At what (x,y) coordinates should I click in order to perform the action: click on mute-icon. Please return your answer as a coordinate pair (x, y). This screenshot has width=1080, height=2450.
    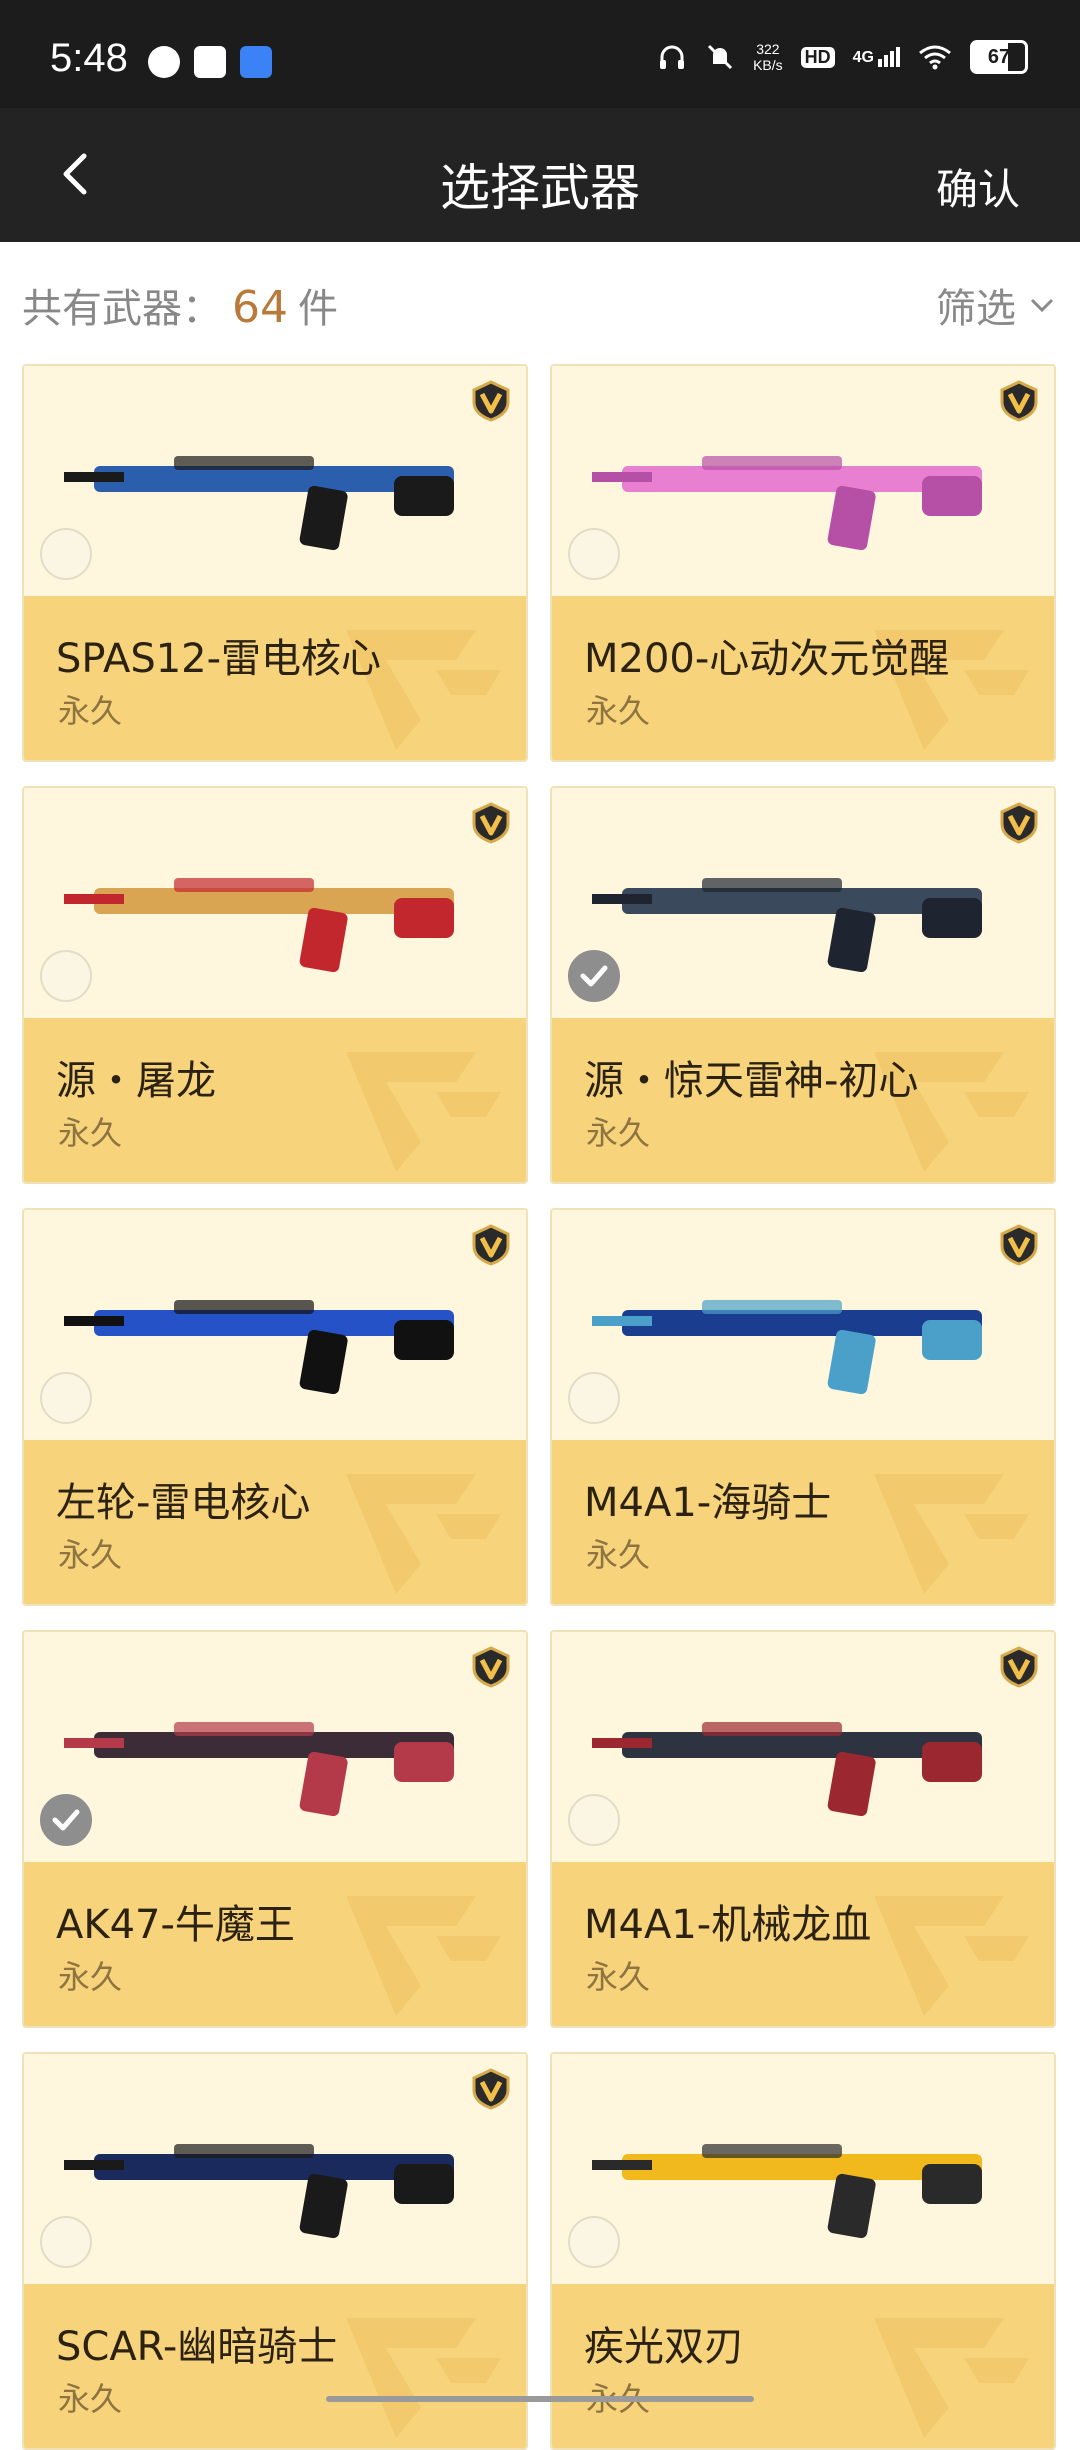
    Looking at the image, I should click on (720, 57).